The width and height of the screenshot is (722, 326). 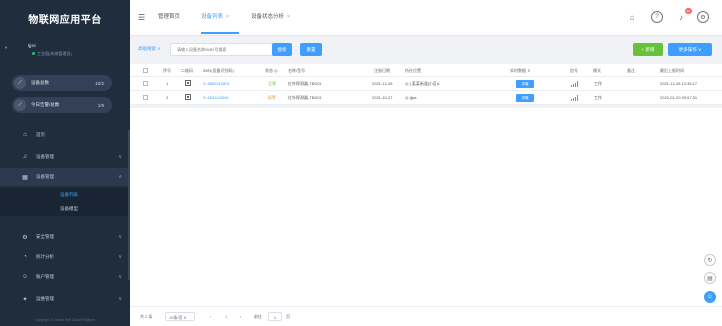 What do you see at coordinates (65, 135) in the screenshot?
I see `sidebar-item-home: ⌂ 首页` at bounding box center [65, 135].